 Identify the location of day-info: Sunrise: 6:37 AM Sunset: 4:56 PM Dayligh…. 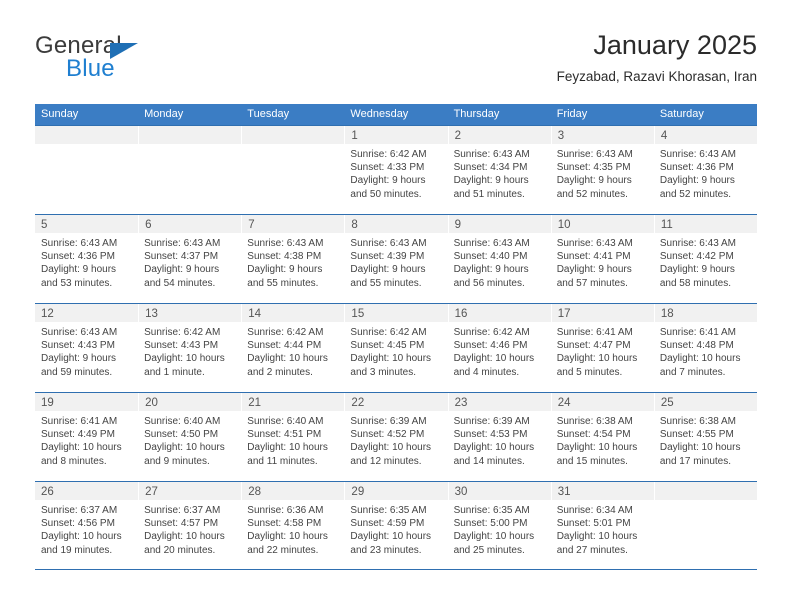
(86, 528).